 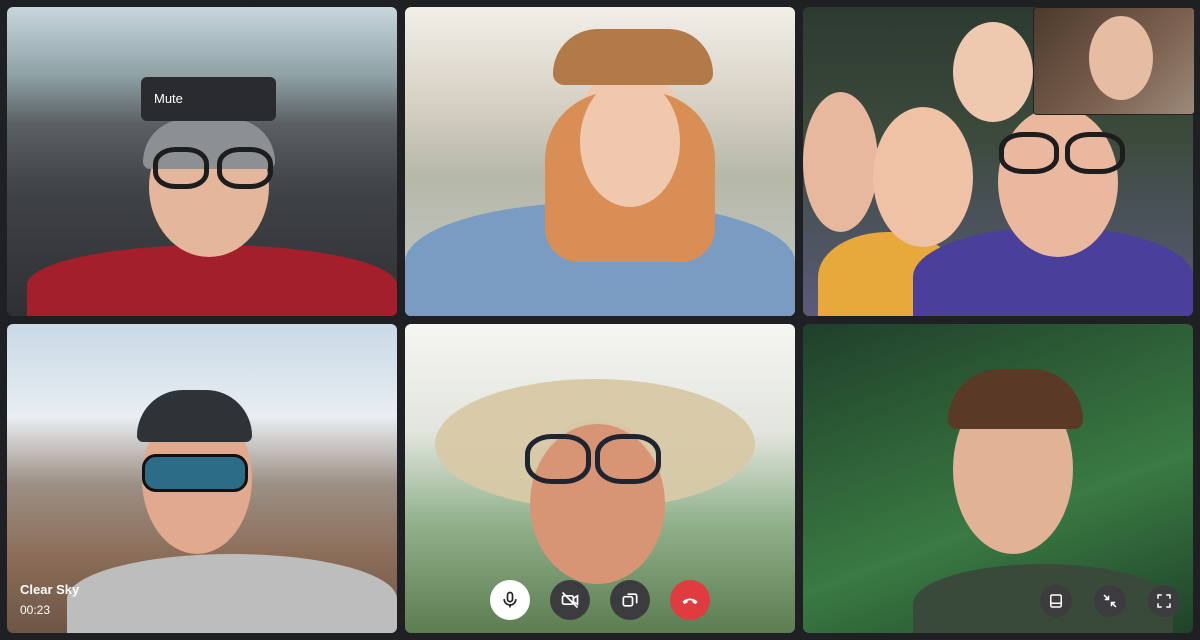 What do you see at coordinates (195, 473) in the screenshot?
I see `sunglasses` at bounding box center [195, 473].